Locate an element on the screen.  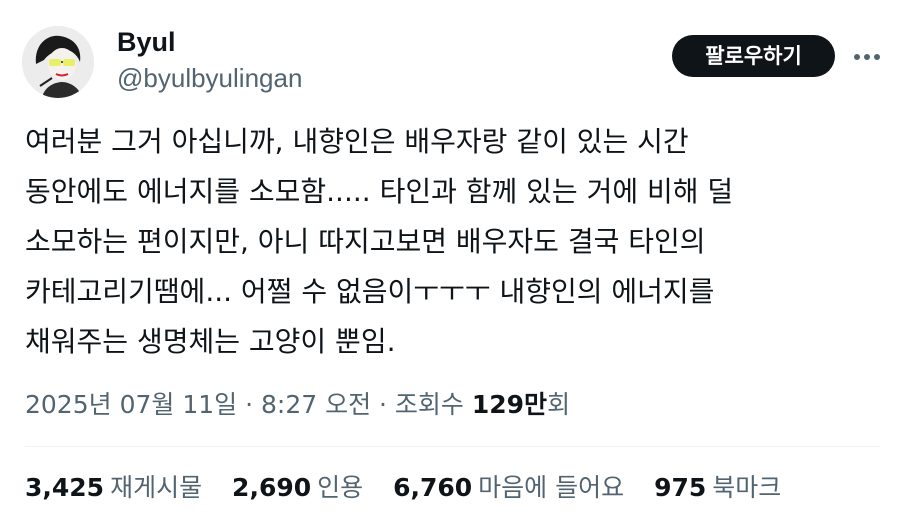
quotes-stat: 2,690 인용 is located at coordinates (297, 488).